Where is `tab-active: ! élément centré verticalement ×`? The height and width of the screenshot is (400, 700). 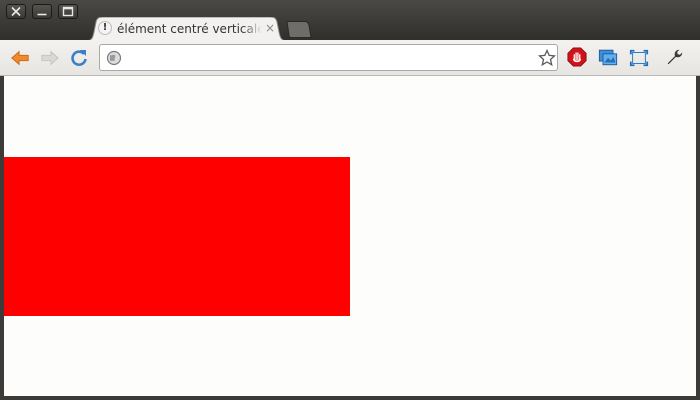 tab-active: ! élément centré verticalement × is located at coordinates (186, 29).